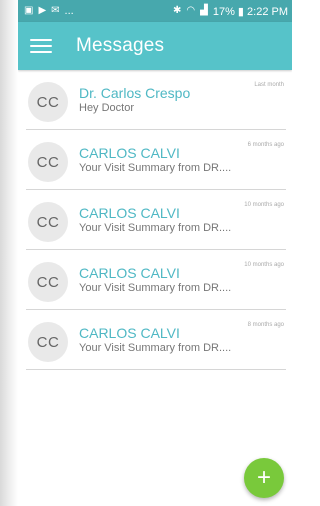  I want to click on status-battery-time: 17% ▮ 2:22 PM, so click(250, 11).